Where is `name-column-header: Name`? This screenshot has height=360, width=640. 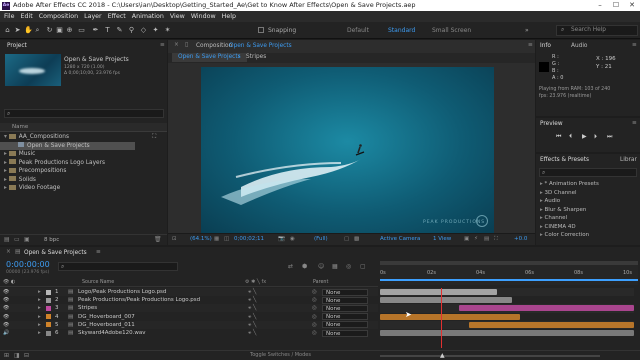
name-column-header: Name is located at coordinates (20, 127).